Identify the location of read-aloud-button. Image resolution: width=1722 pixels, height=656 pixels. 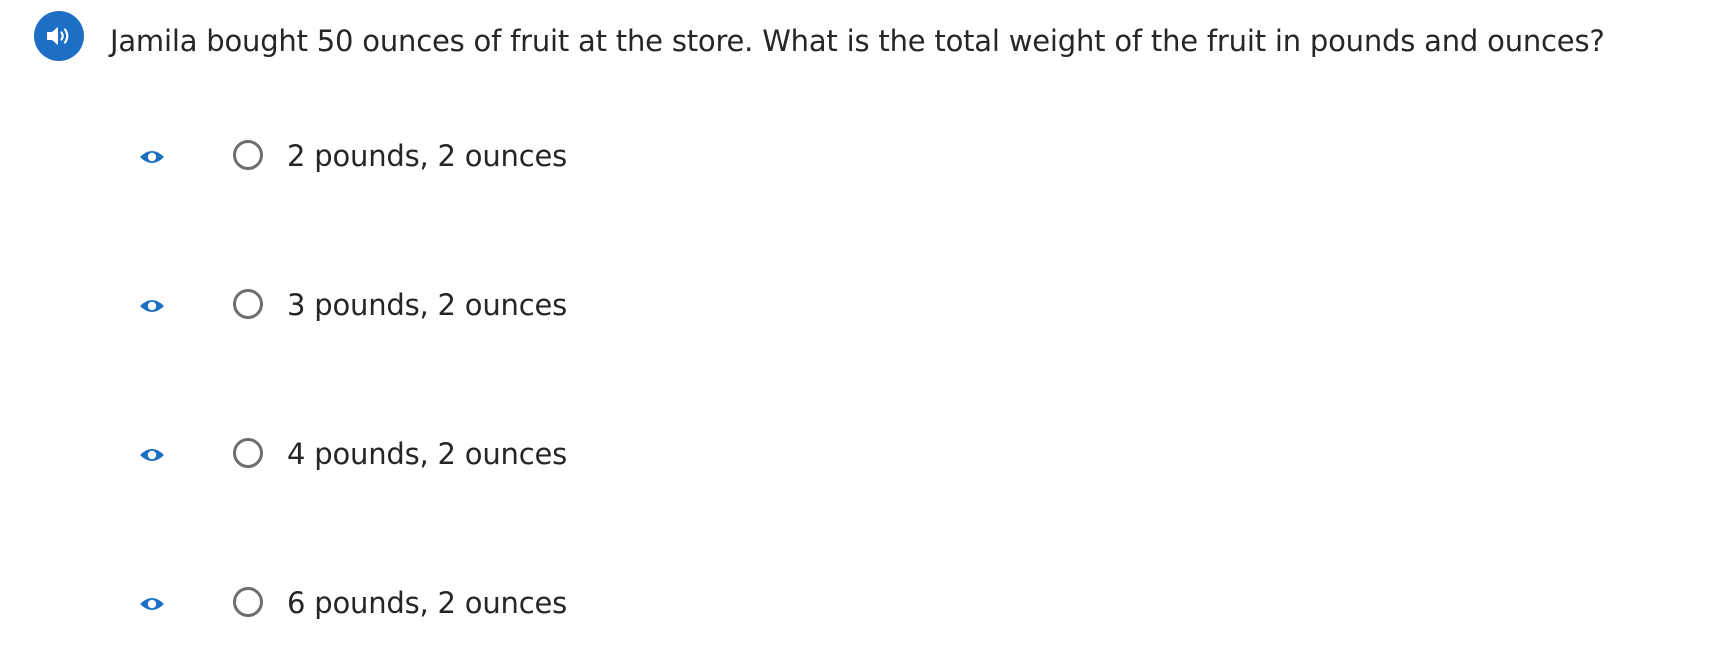
(59, 36).